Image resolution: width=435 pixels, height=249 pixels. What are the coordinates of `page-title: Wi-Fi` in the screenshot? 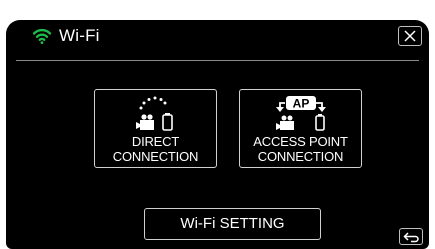 It's located at (79, 35).